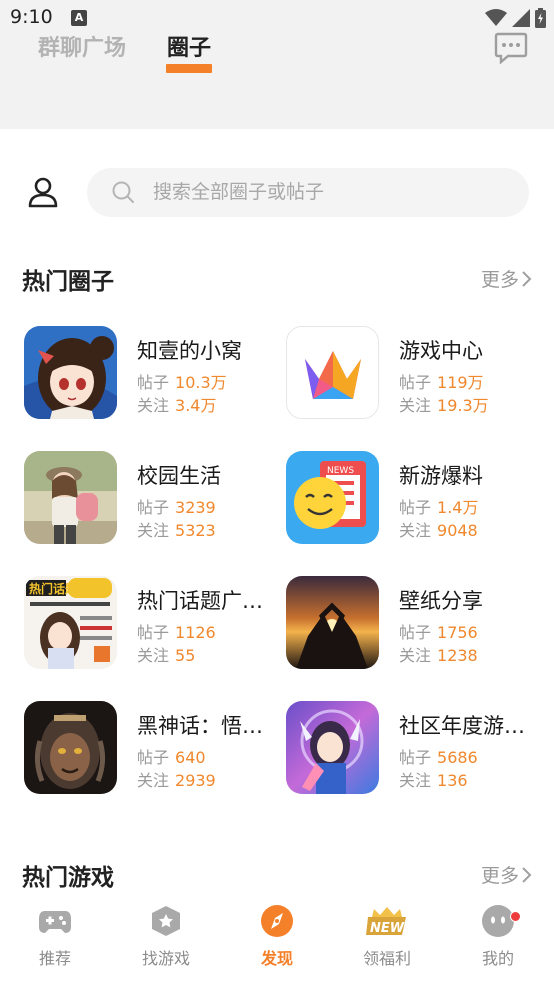 The image size is (554, 985). What do you see at coordinates (70, 622) in the screenshot?
I see `circle-thumbnail: 热门话题` at bounding box center [70, 622].